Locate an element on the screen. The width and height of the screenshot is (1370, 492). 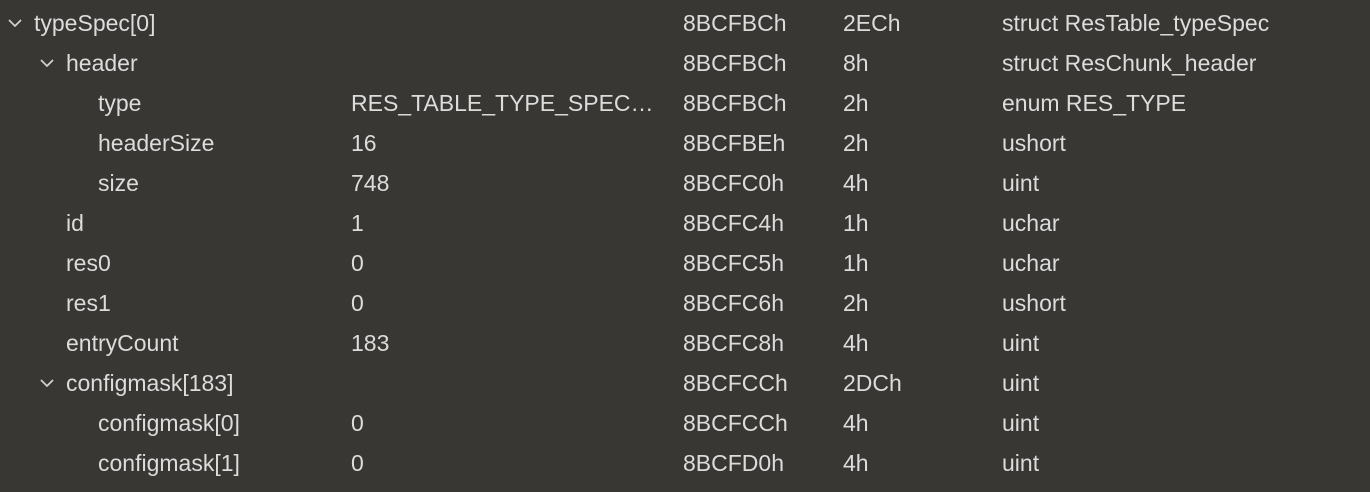
field-start: 8BCFC4h is located at coordinates (733, 223).